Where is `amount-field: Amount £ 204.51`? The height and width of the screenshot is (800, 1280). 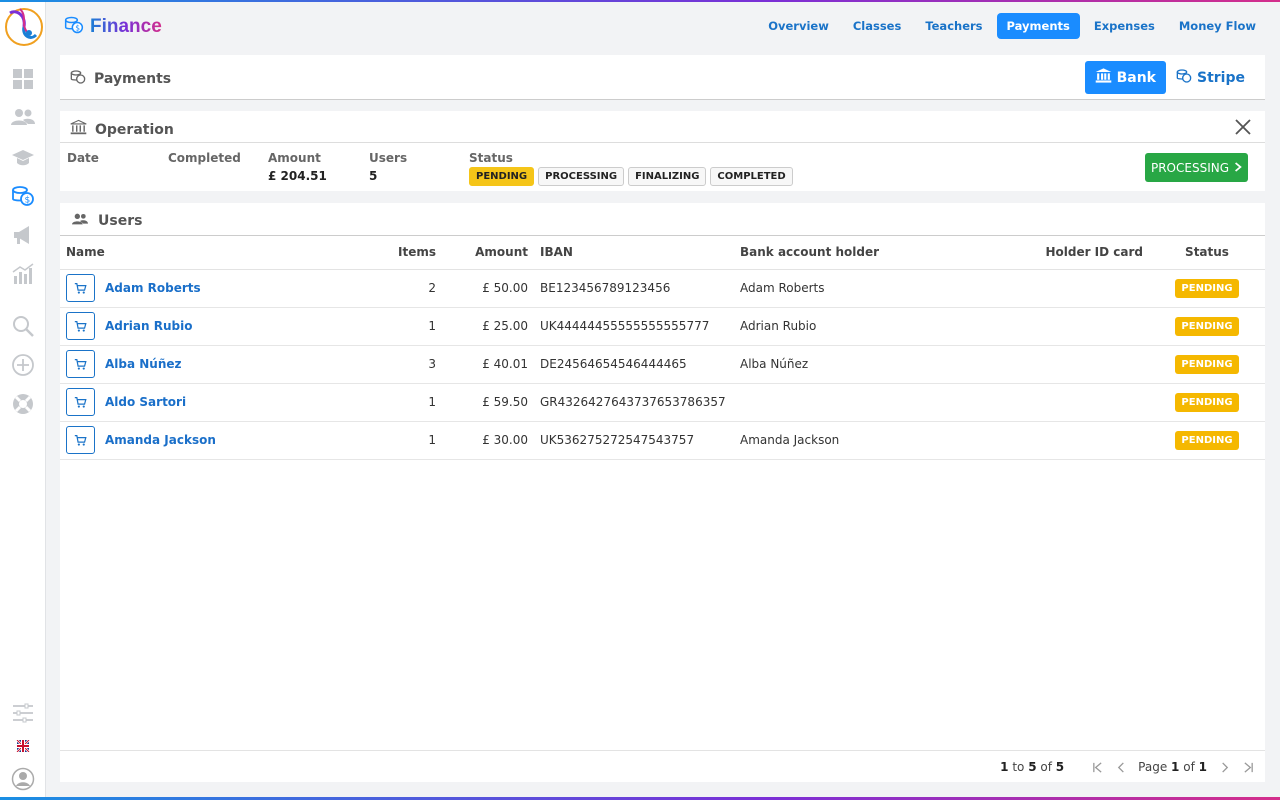
amount-field: Amount £ 204.51 is located at coordinates (297, 167).